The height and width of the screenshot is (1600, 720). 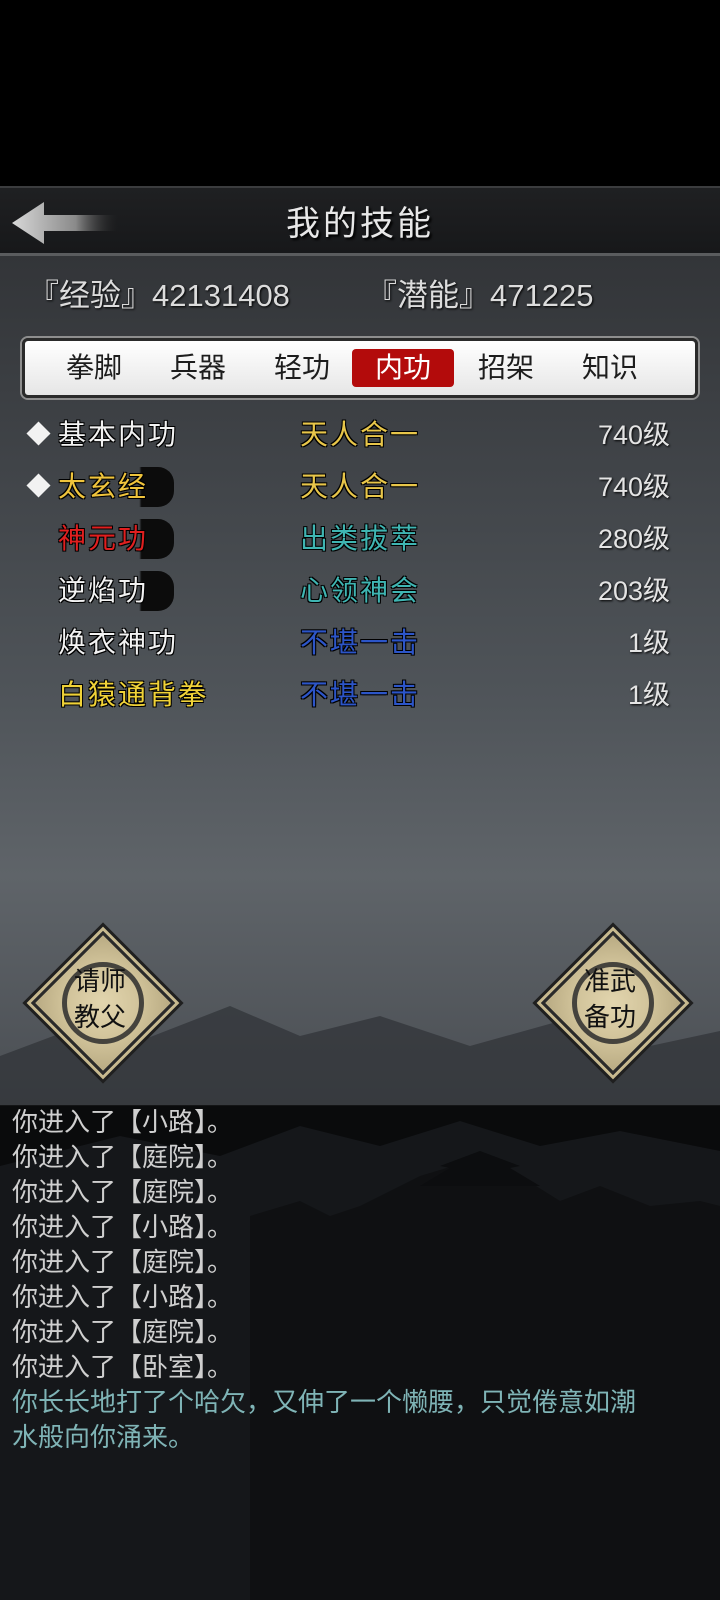 What do you see at coordinates (610, 368) in the screenshot?
I see `tab-zhishi: 知识` at bounding box center [610, 368].